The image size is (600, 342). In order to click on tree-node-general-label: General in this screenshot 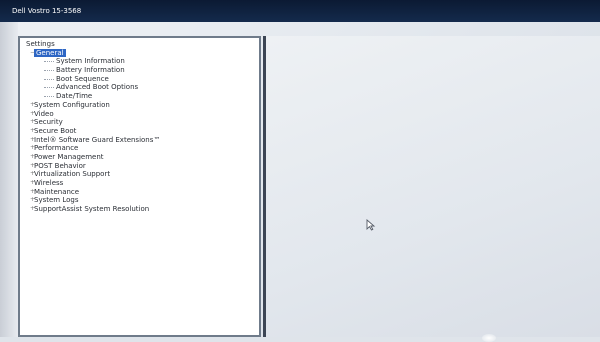, I will do `click(50, 52)`.